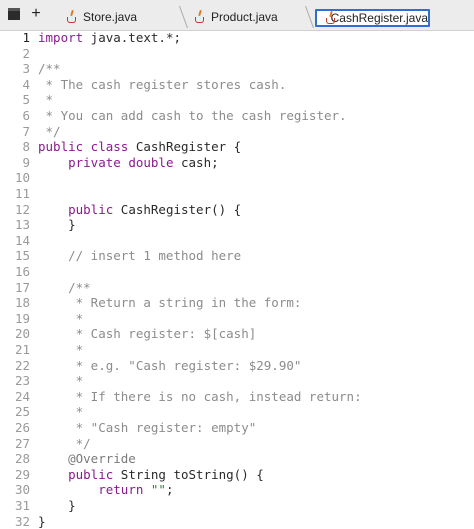 This screenshot has width=474, height=529. Describe the element at coordinates (237, 459) in the screenshot. I see `code-line: 28 @Override` at that location.